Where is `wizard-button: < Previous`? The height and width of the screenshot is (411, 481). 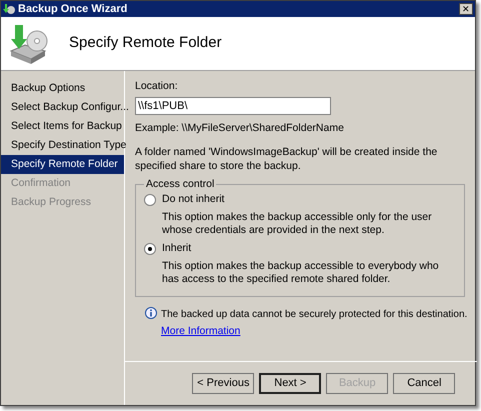 wizard-button: < Previous is located at coordinates (223, 383).